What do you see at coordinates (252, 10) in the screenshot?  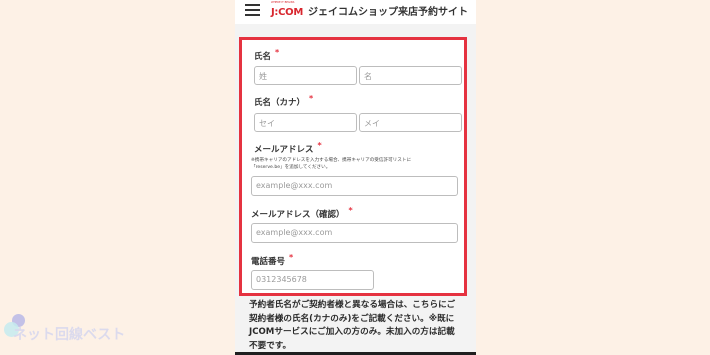 I see `hamburger-menu-icon` at bounding box center [252, 10].